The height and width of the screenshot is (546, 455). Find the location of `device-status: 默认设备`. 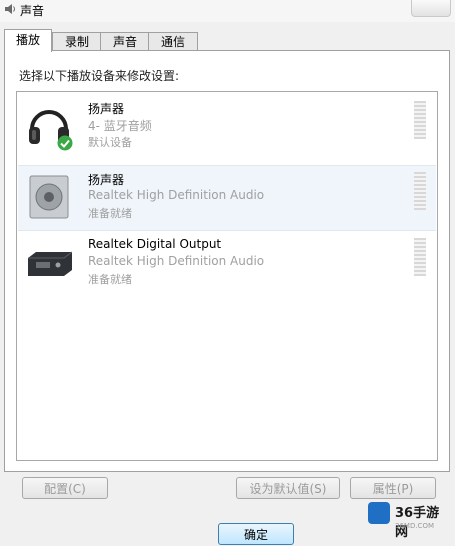

device-status: 默认设备 is located at coordinates (110, 142).